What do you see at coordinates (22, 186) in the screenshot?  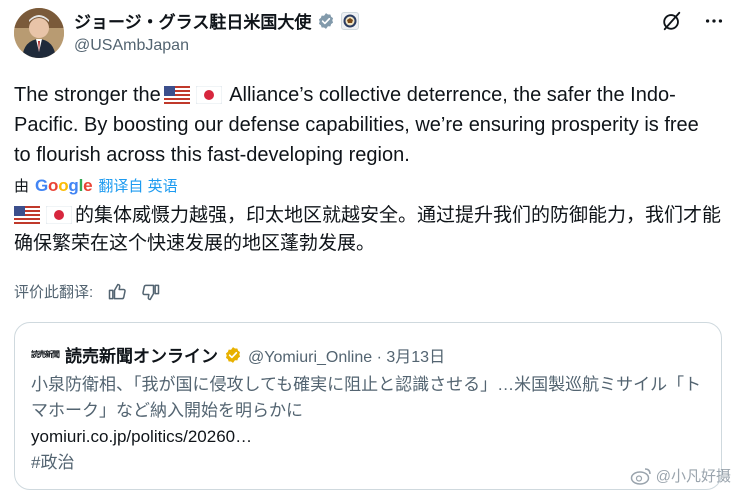 I see `translated-by-label: 由` at bounding box center [22, 186].